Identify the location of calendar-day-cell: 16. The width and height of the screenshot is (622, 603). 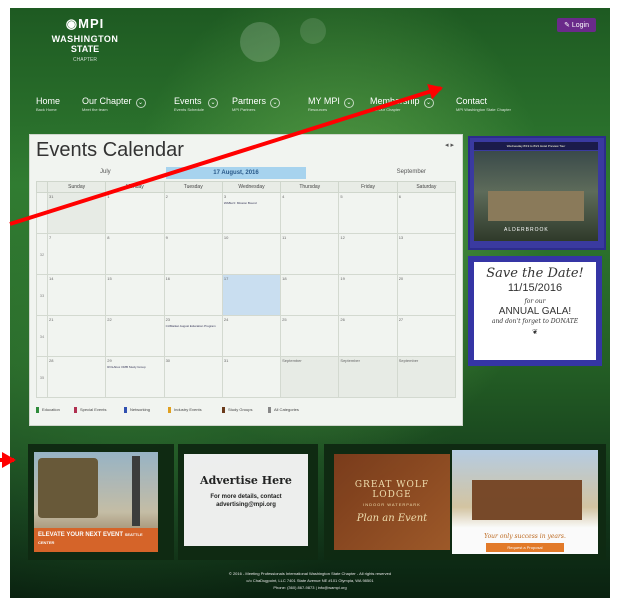
(193, 295).